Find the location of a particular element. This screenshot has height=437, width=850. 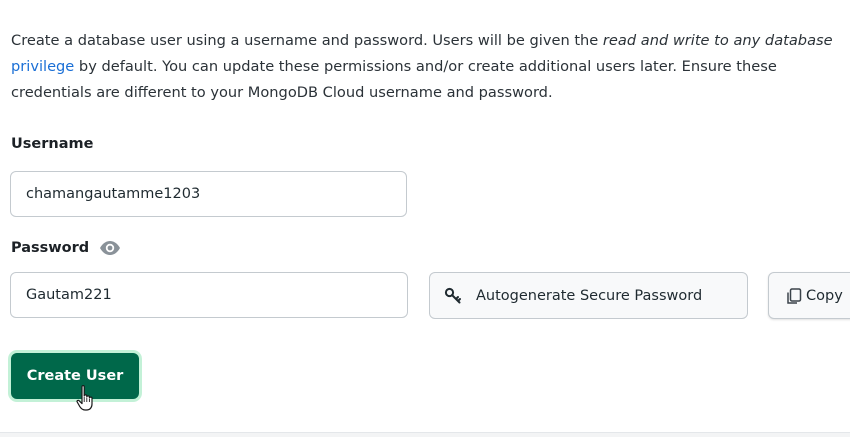

intro-emphasis: read and write to any database is located at coordinates (717, 40).